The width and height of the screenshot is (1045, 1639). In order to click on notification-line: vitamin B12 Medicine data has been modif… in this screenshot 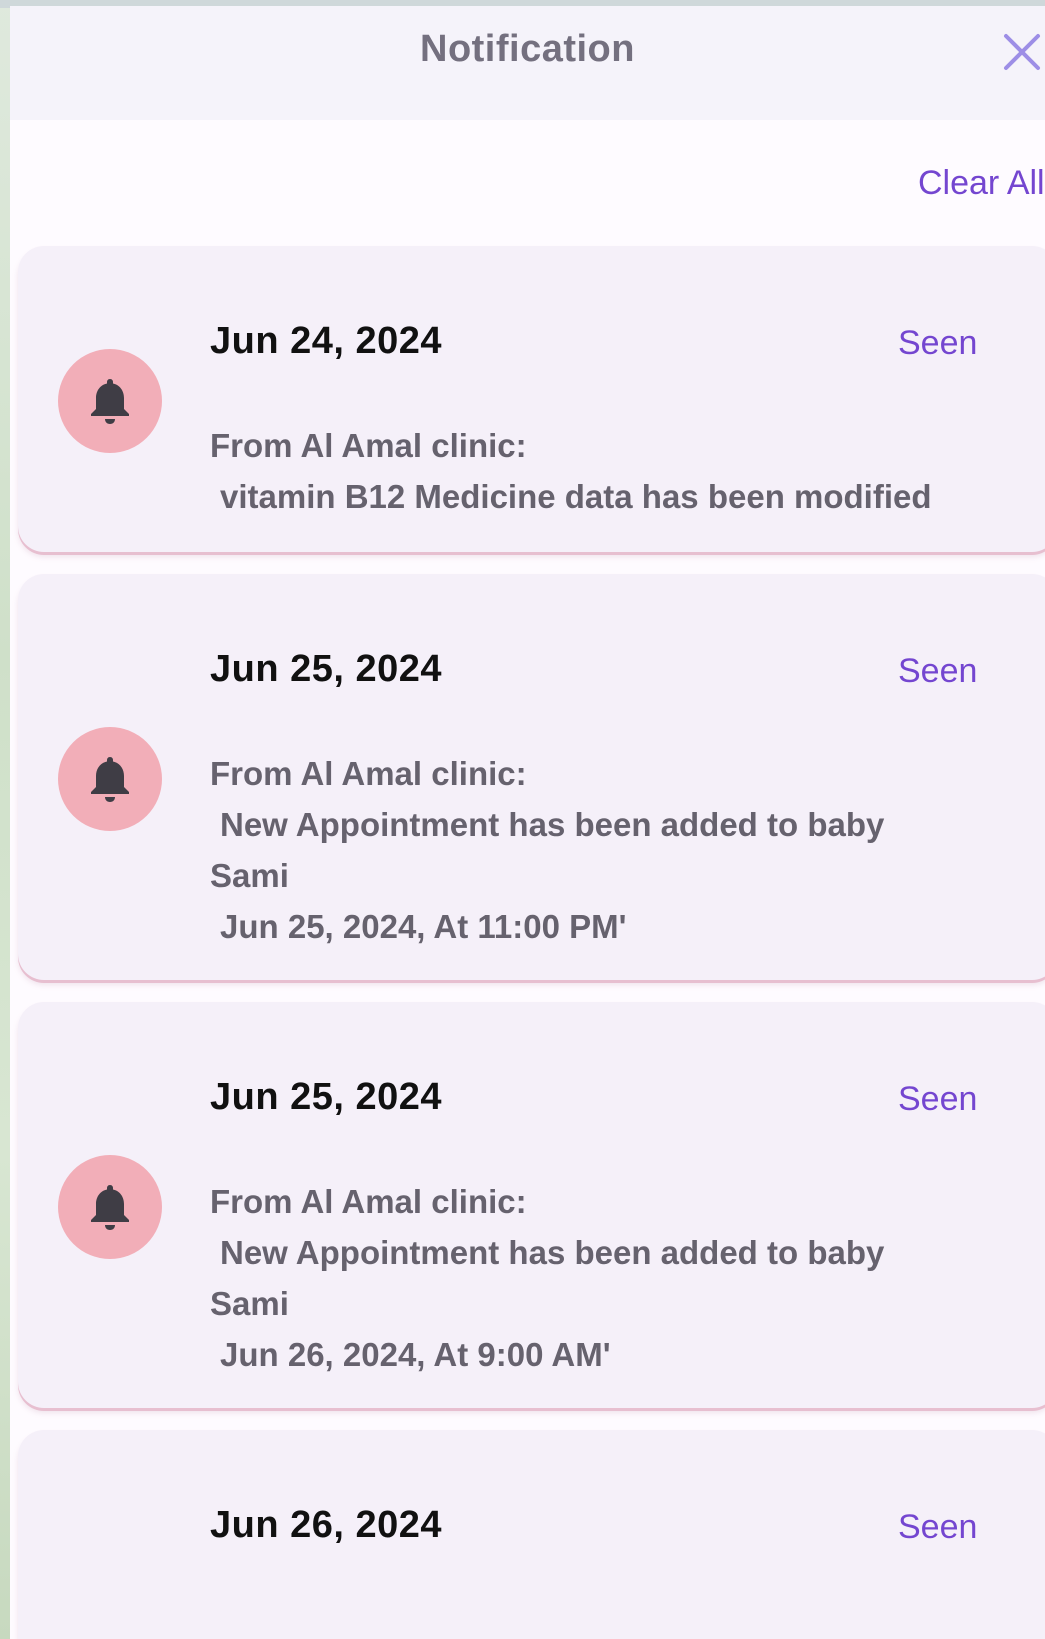, I will do `click(576, 496)`.